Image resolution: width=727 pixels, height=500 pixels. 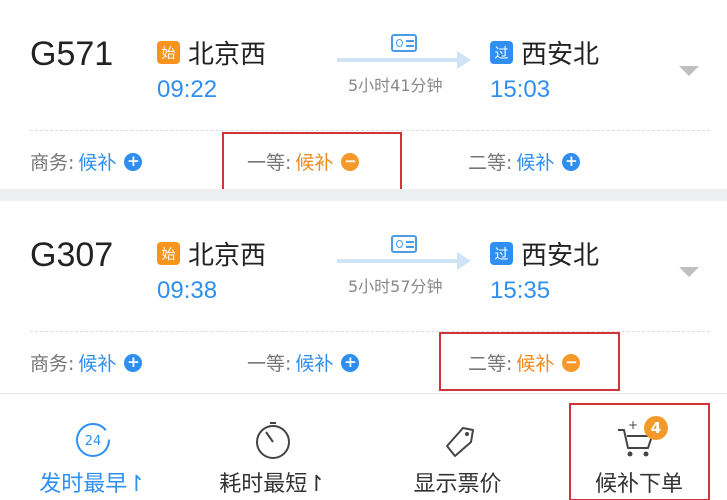 I want to click on sort-shortest-duration-button: 耗时最短↾, so click(x=272, y=447).